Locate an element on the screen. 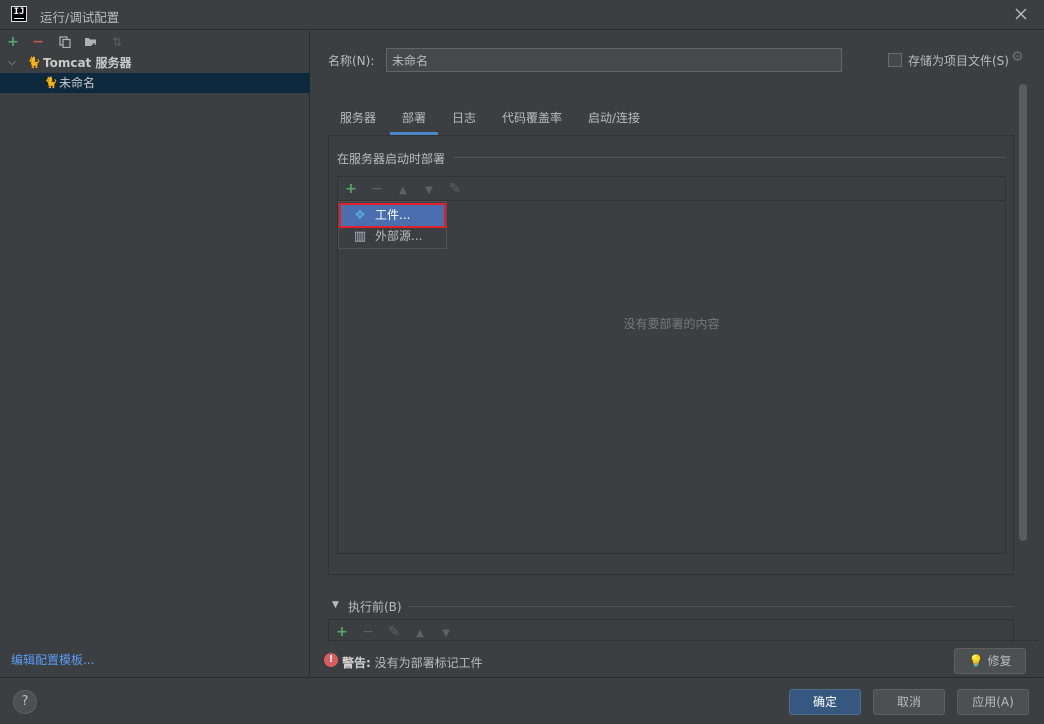 This screenshot has height=724, width=1044. chevron-down-icon: ⌵ is located at coordinates (12, 63).